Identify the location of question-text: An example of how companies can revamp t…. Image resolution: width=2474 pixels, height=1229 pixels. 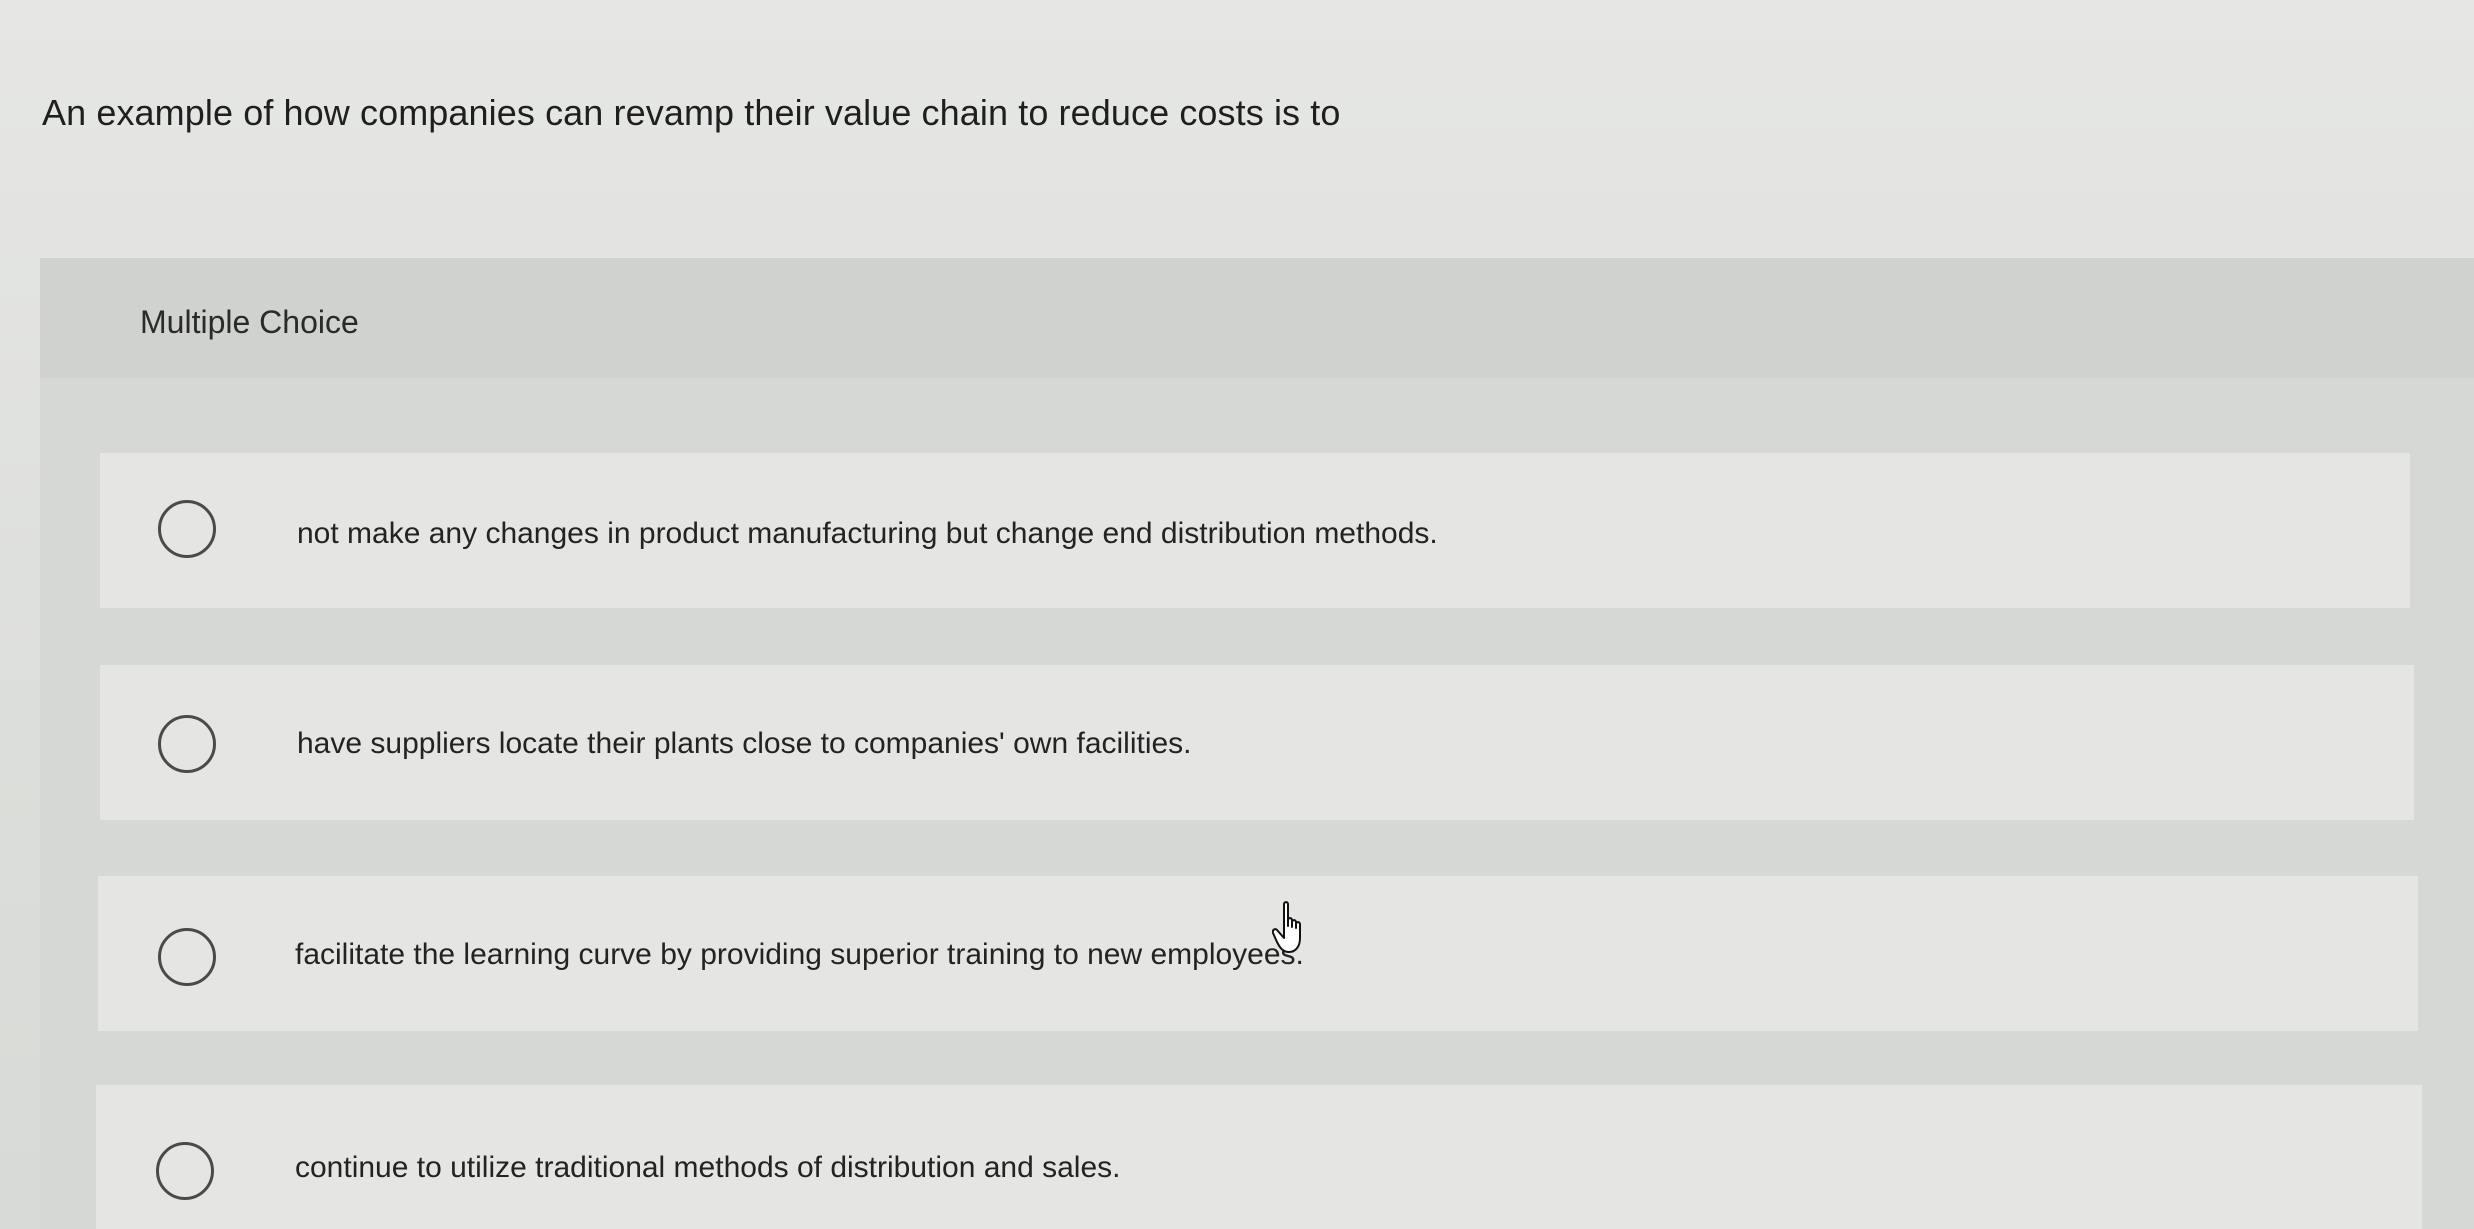
(691, 112).